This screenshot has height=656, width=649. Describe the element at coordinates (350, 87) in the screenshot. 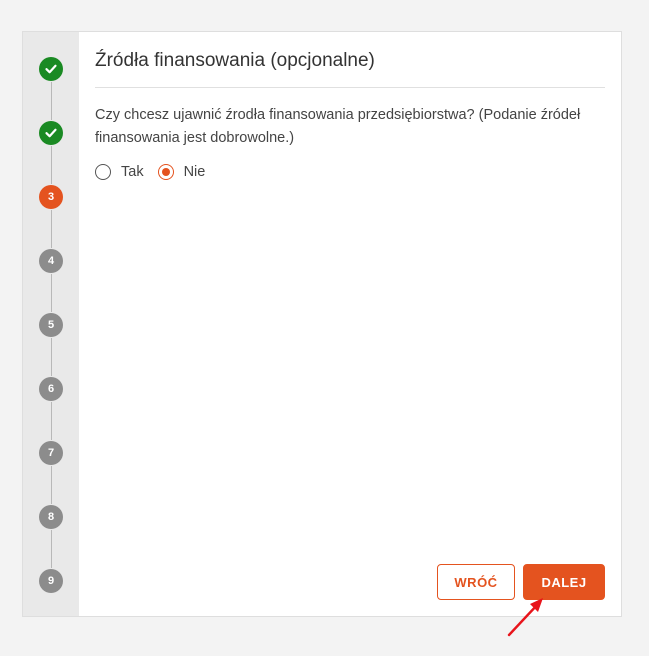

I see `title-divider` at that location.